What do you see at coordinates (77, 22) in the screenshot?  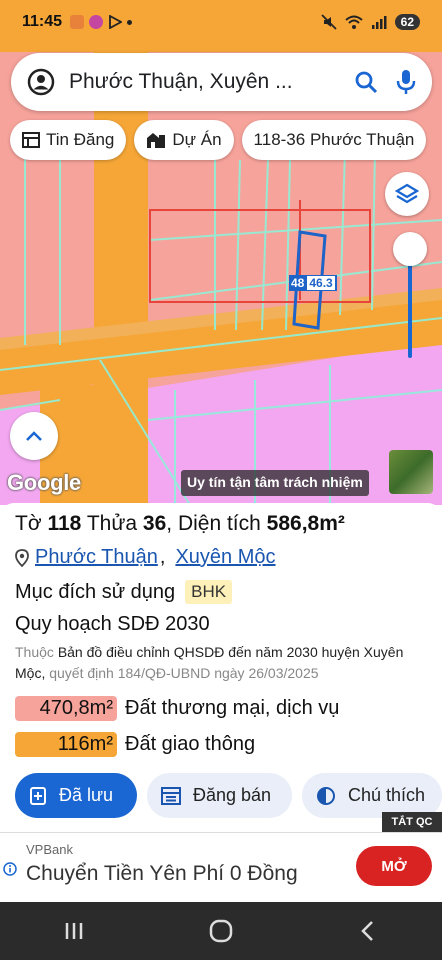 I see `app-notification-icon` at bounding box center [77, 22].